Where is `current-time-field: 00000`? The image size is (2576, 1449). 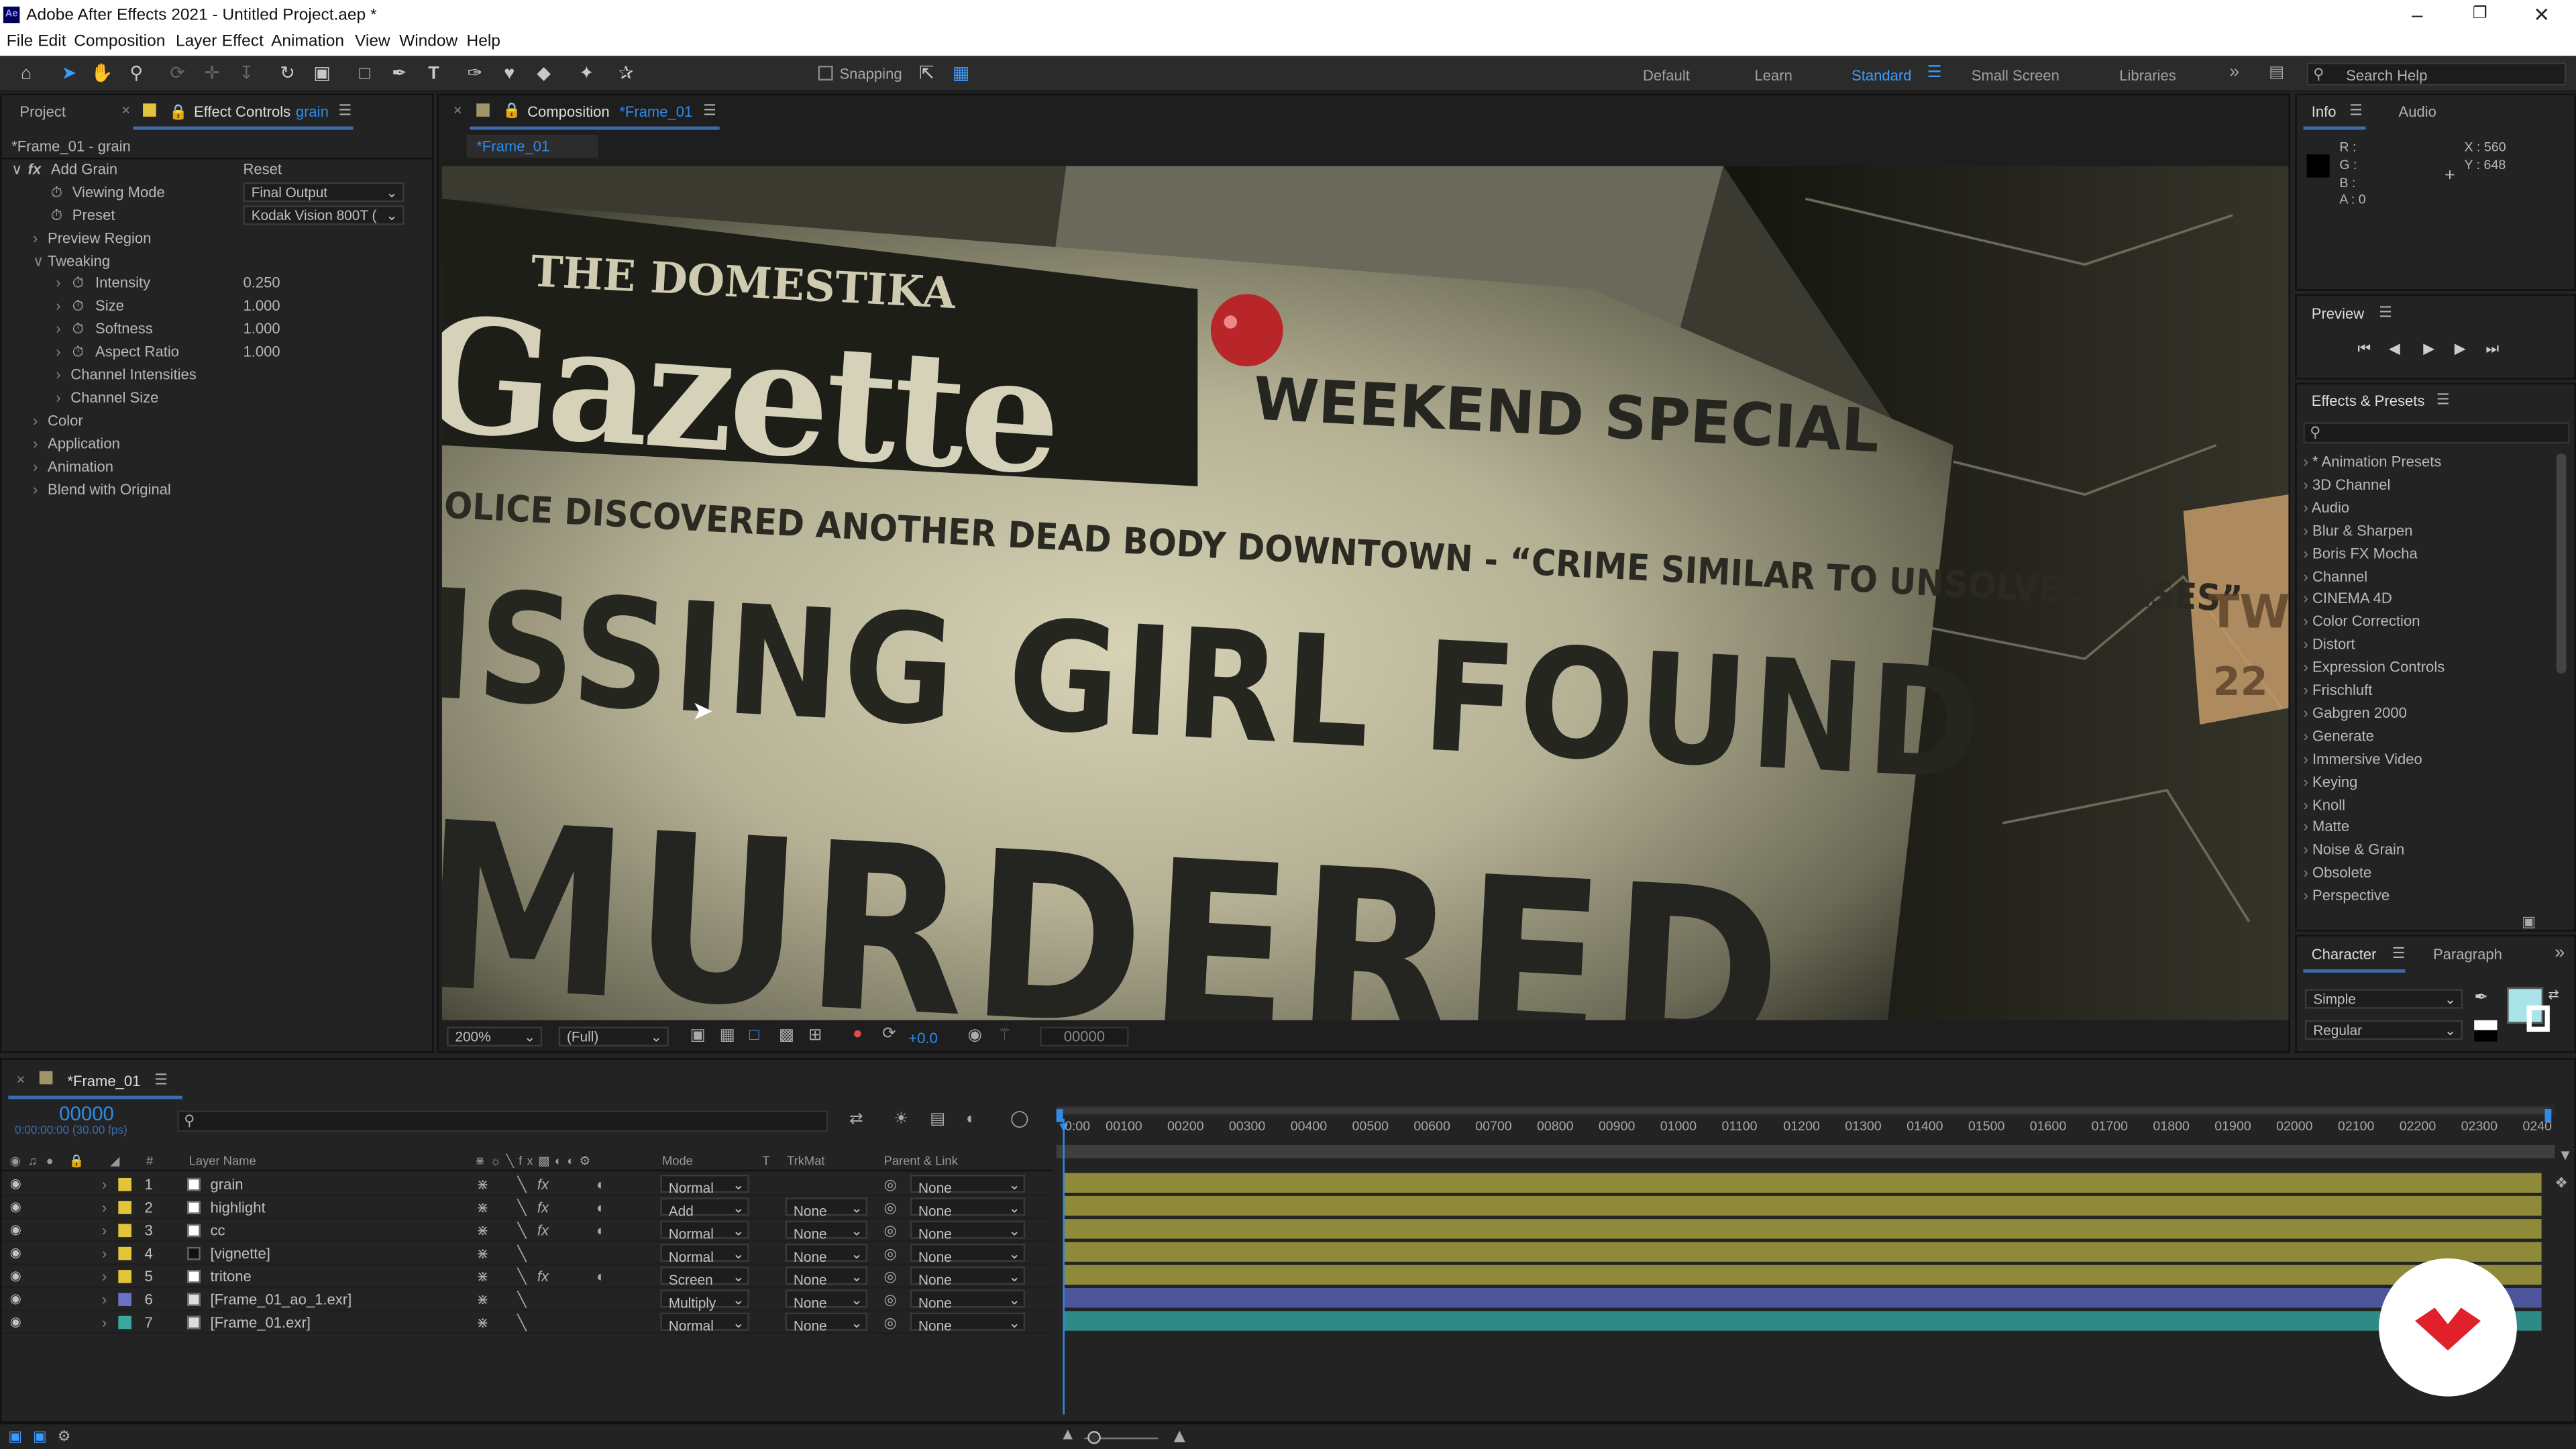 current-time-field: 00000 is located at coordinates (1084, 1036).